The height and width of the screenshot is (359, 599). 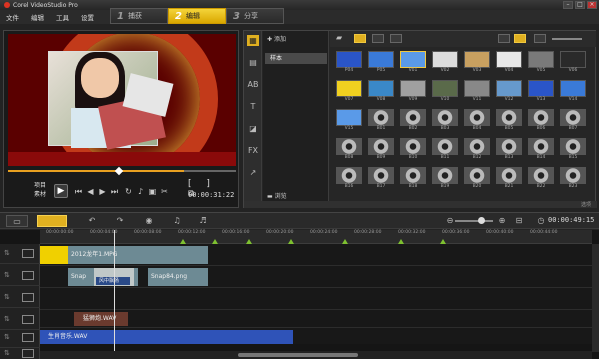 What do you see at coordinates (128, 191) in the screenshot?
I see `repeat-icon: ↻` at bounding box center [128, 191].